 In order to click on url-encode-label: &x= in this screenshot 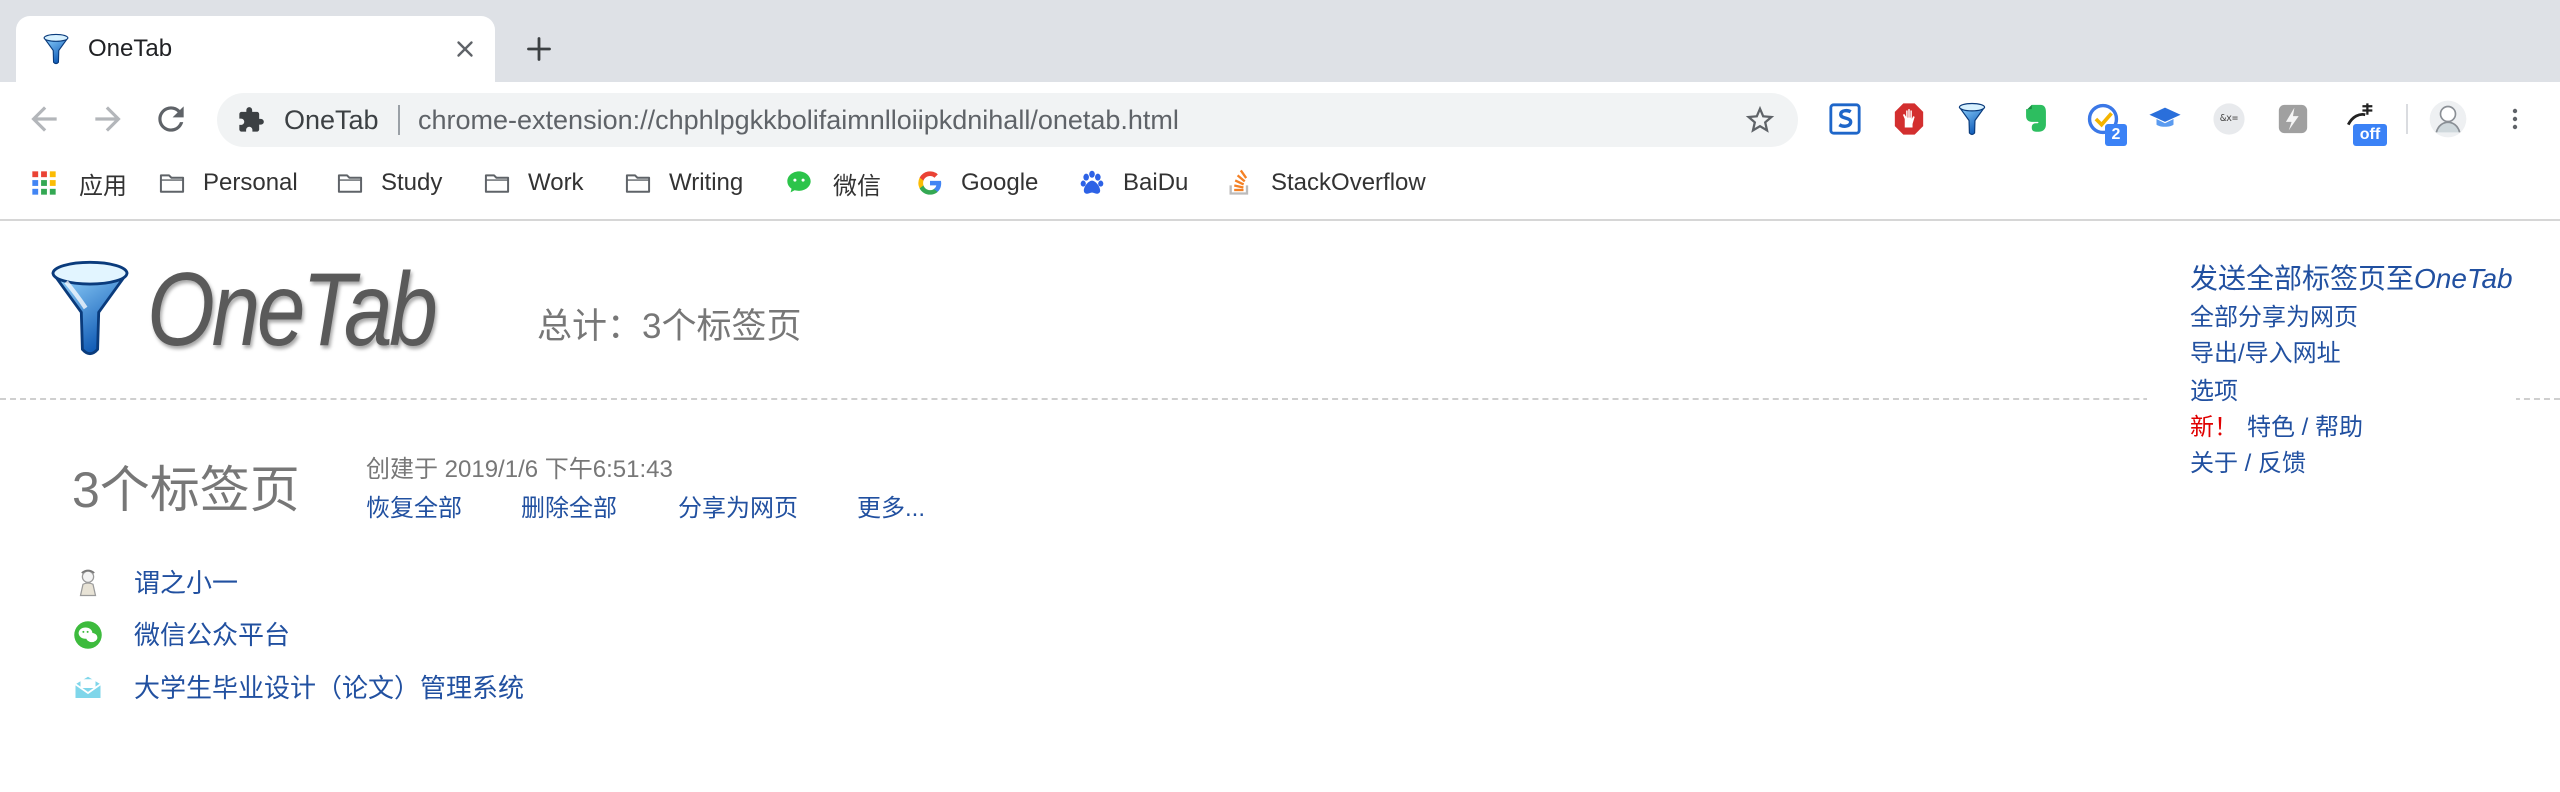, I will do `click(2229, 118)`.